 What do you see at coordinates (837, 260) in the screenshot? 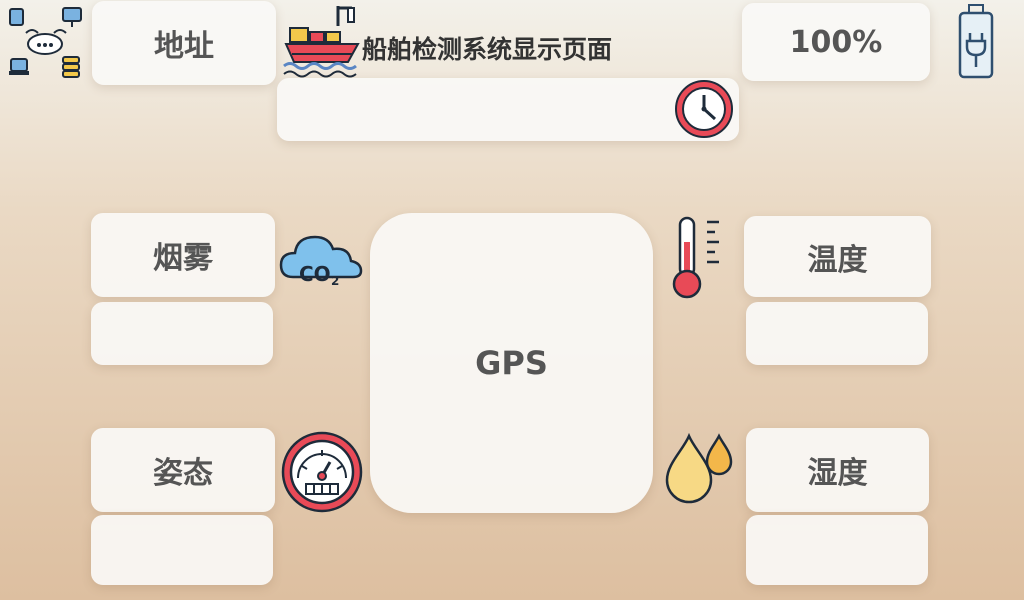
I see `temperature-label: 温度` at bounding box center [837, 260].